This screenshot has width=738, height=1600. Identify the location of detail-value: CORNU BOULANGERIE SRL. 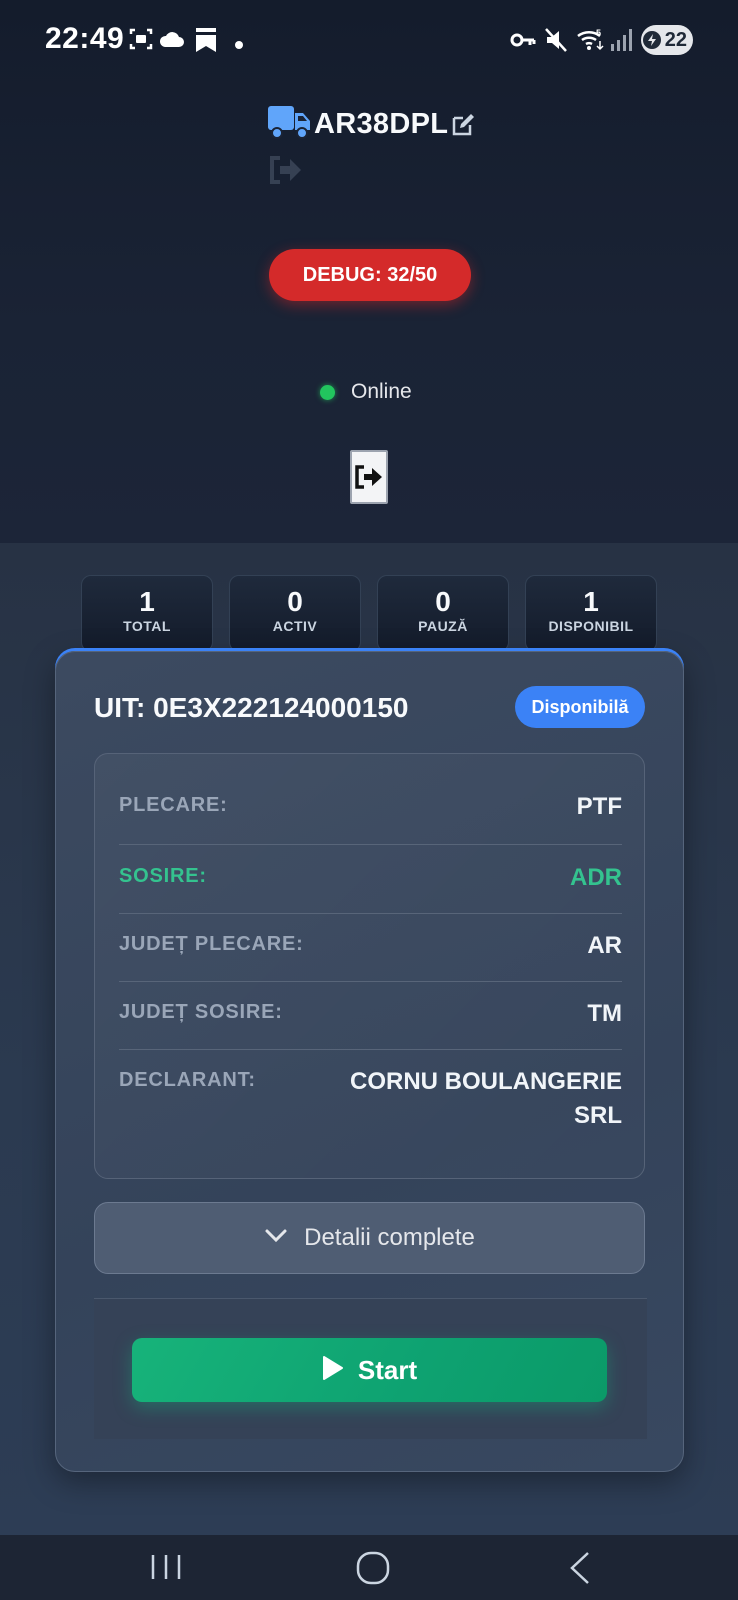
(486, 1099).